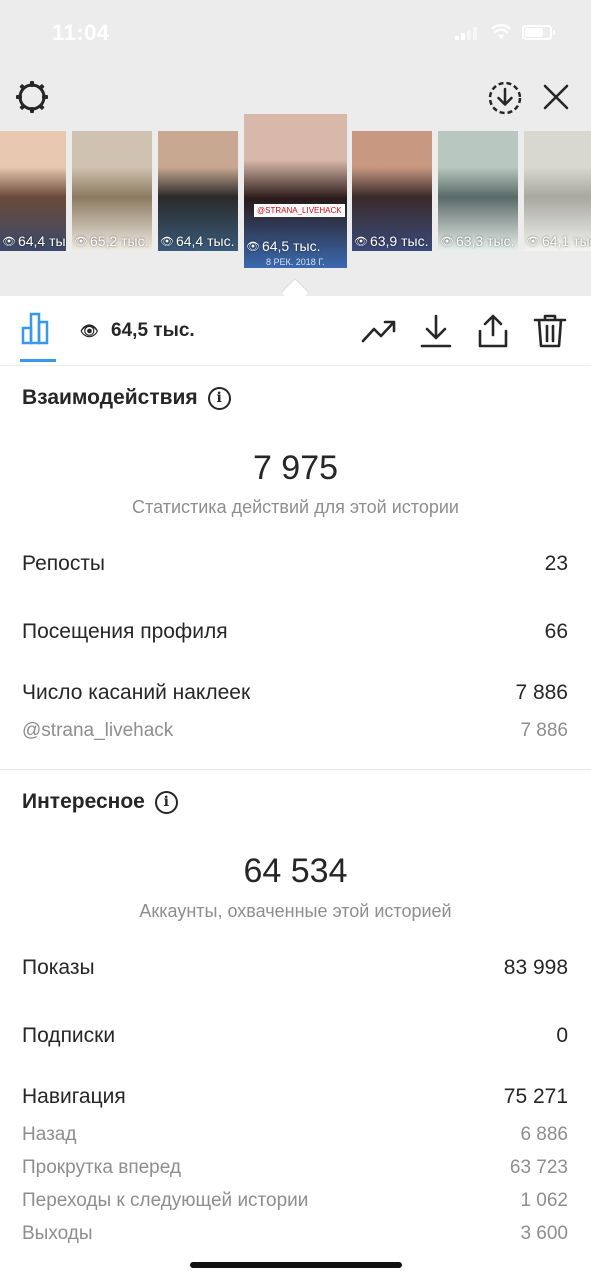  What do you see at coordinates (295, 32) in the screenshot?
I see `status-bar: 11:04` at bounding box center [295, 32].